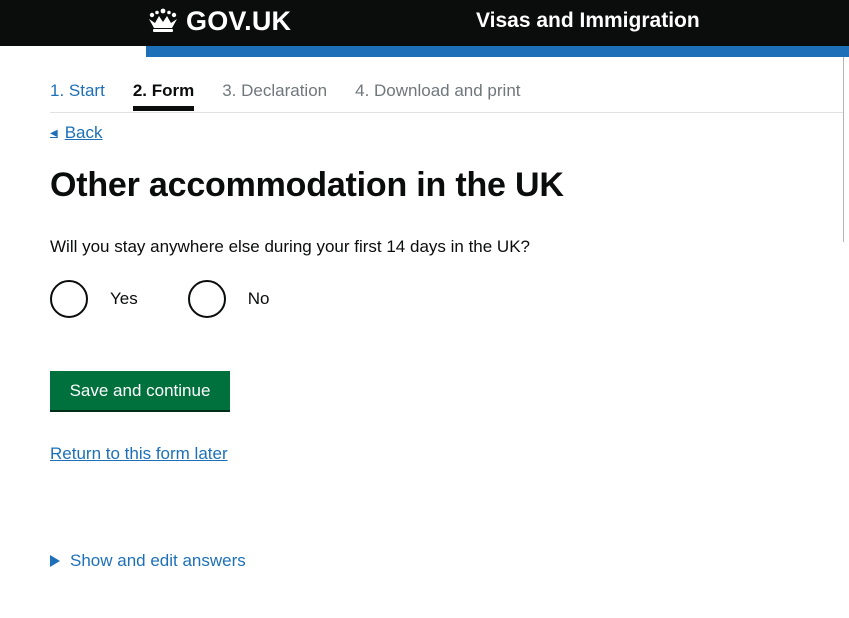 Image resolution: width=849 pixels, height=618 pixels. Describe the element at coordinates (124, 299) in the screenshot. I see `radio-yes-label: Yes` at that location.